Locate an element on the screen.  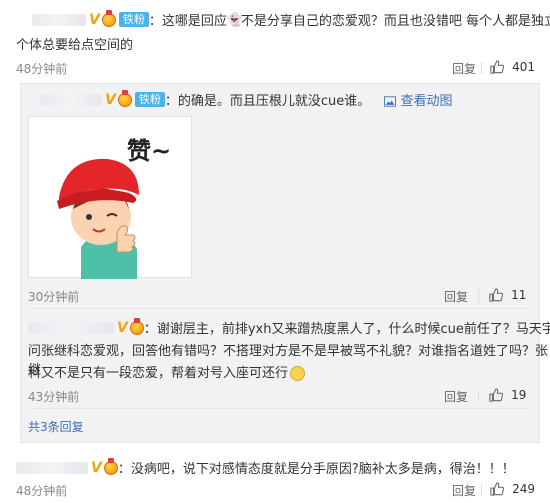
comment-text: ：这哪是回应 is located at coordinates (187, 21).